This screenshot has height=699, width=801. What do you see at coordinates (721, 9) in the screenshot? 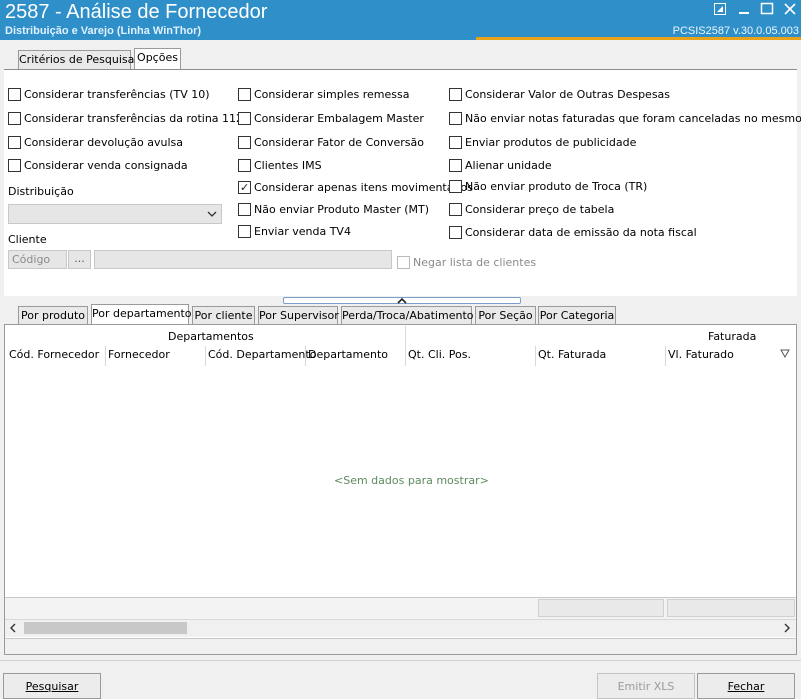
I see `restore-icon` at bounding box center [721, 9].